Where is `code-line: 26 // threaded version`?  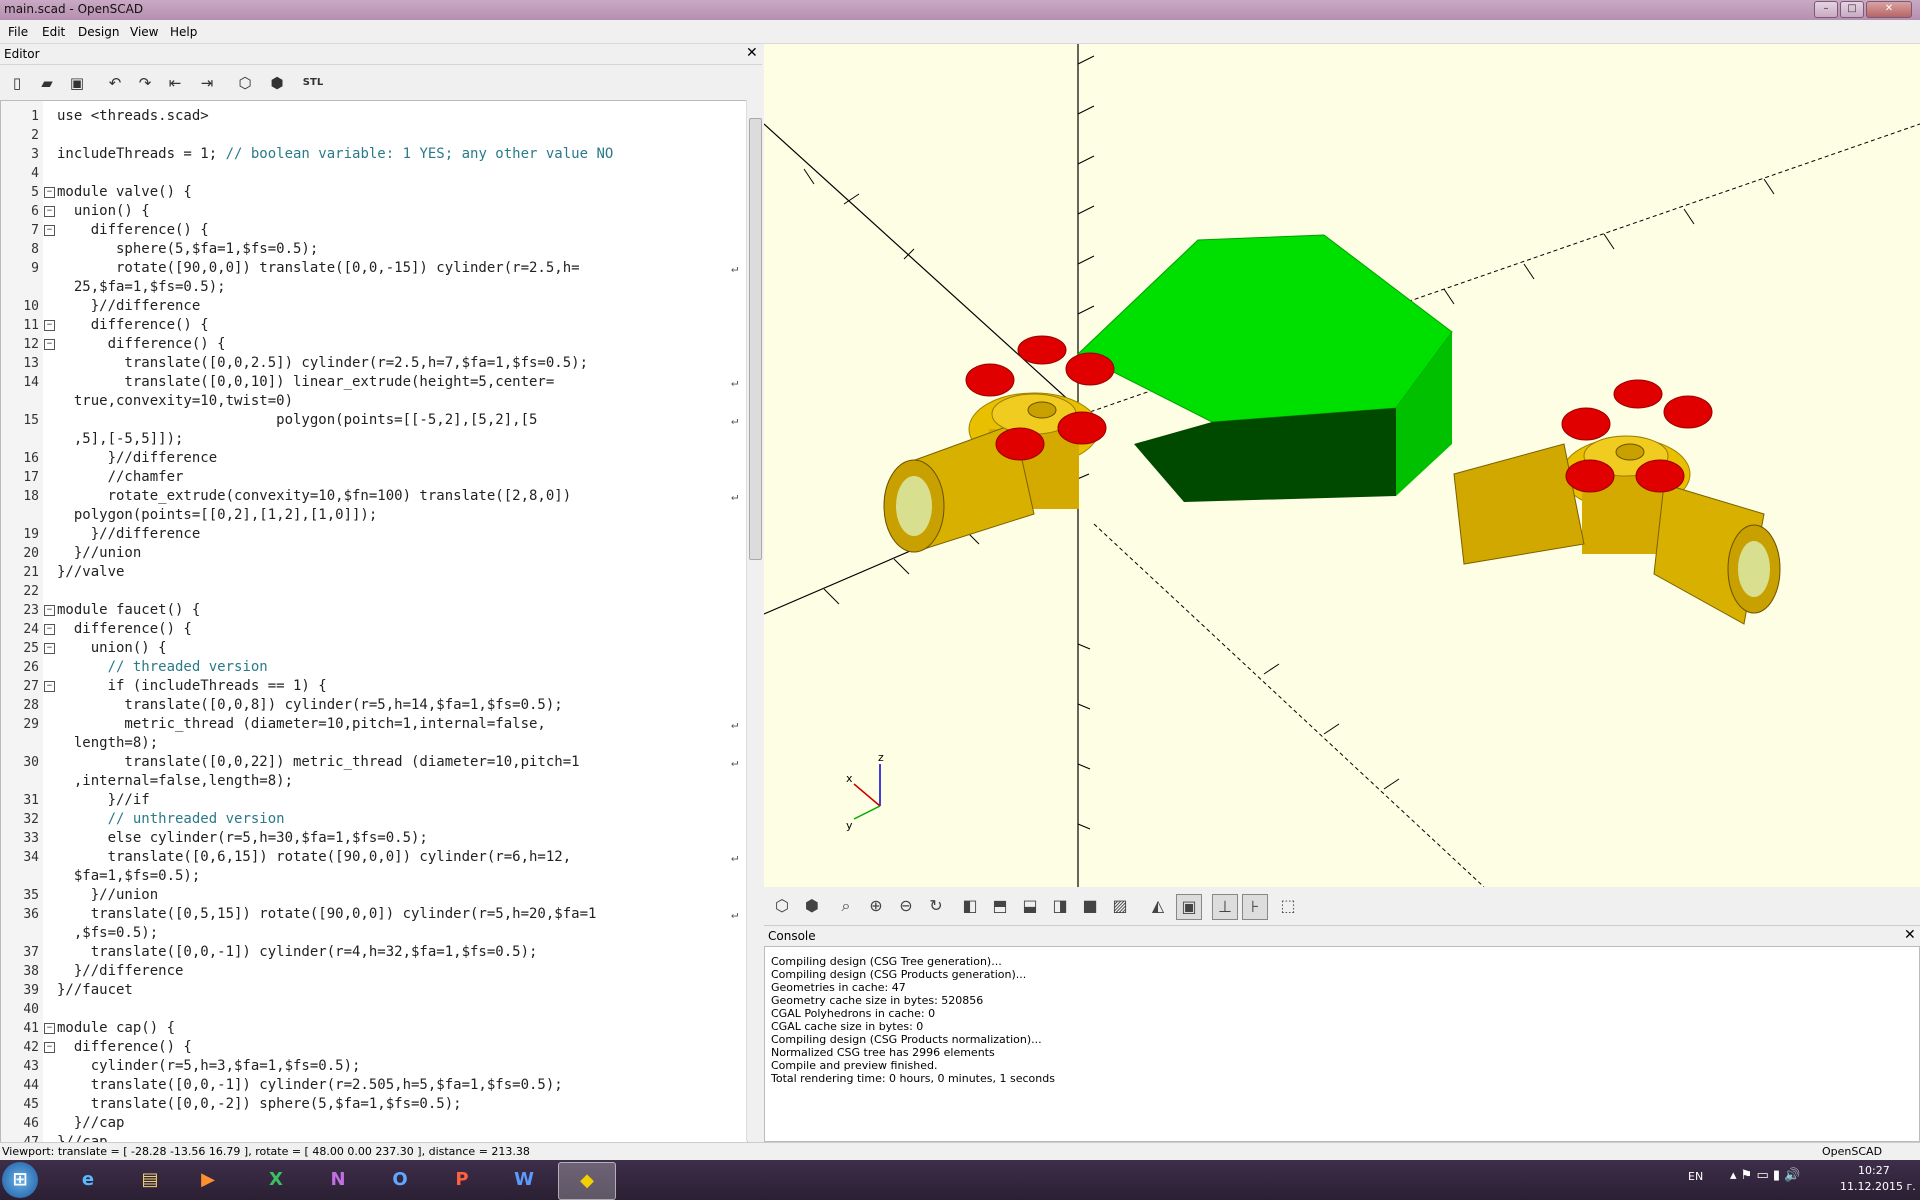 code-line: 26 // threaded version is located at coordinates (374, 667).